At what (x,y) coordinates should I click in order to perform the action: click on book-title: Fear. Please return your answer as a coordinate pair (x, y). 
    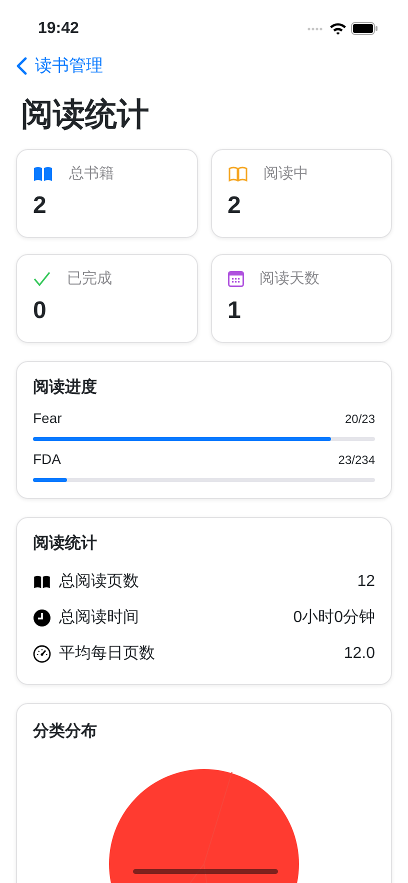
    Looking at the image, I should click on (47, 418).